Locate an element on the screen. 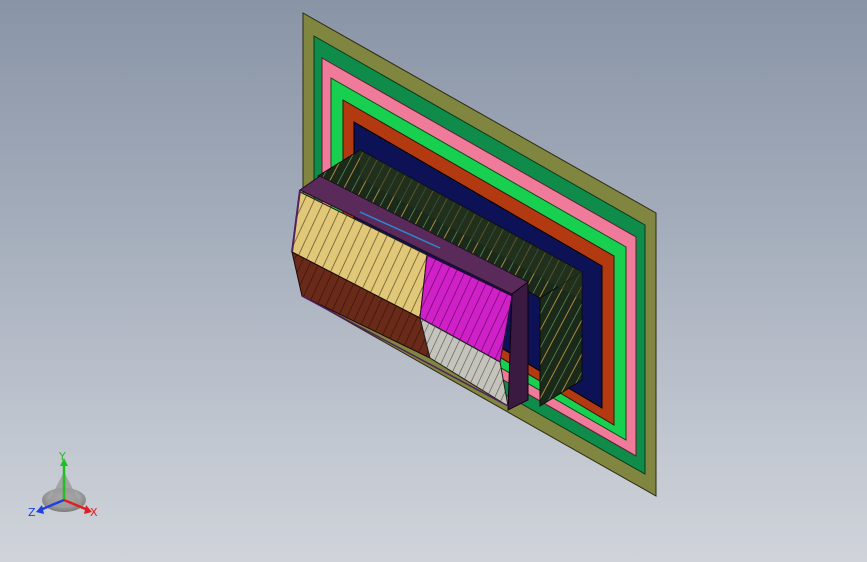 This screenshot has height=562, width=867. view-triad: Y Z X is located at coordinates (63, 484).